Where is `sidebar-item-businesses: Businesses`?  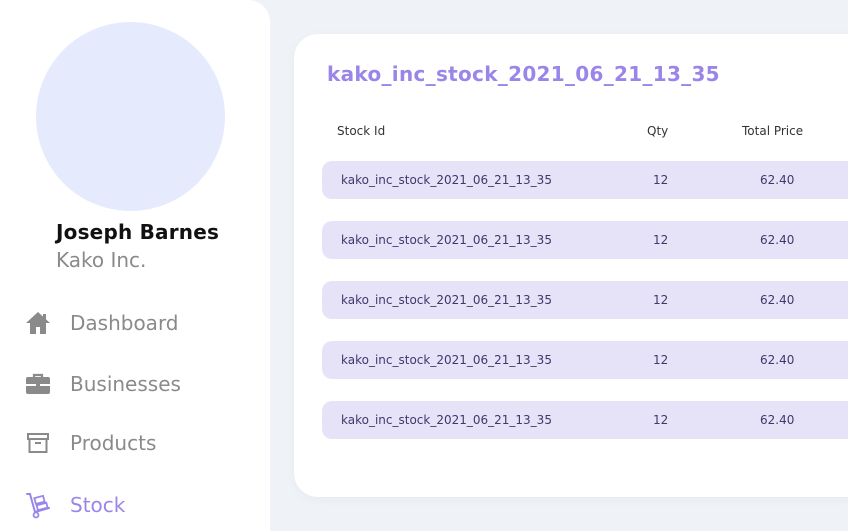
sidebar-item-businesses: Businesses is located at coordinates (139, 384).